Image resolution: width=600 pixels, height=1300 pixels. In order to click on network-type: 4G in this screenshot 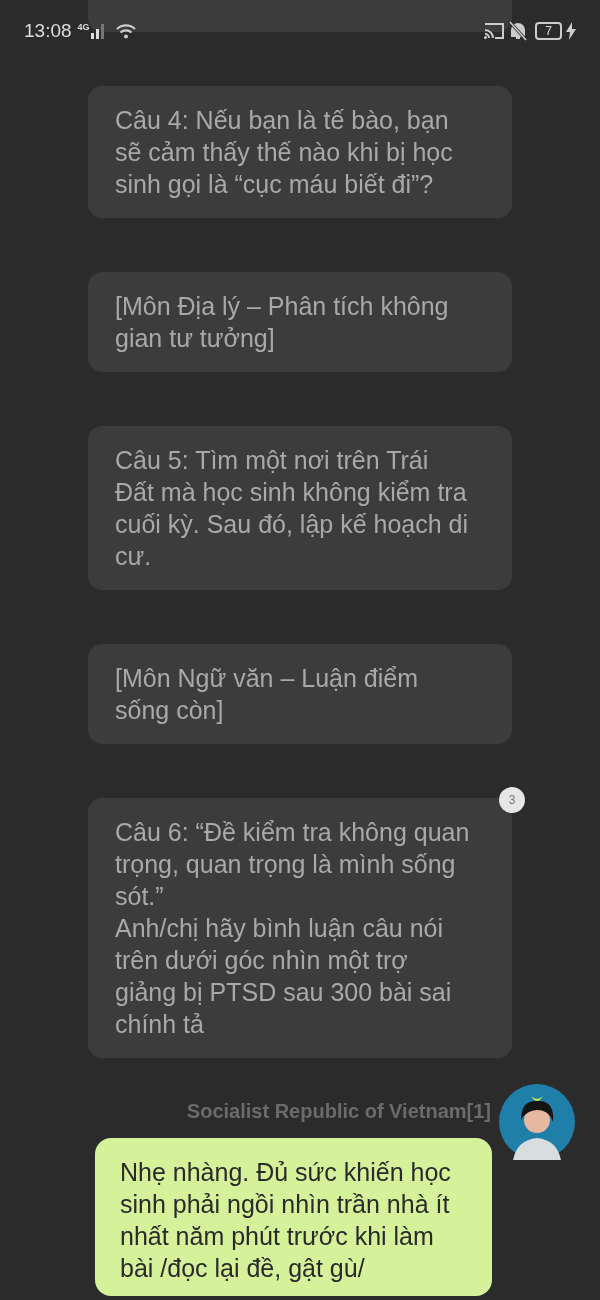, I will do `click(83, 27)`.